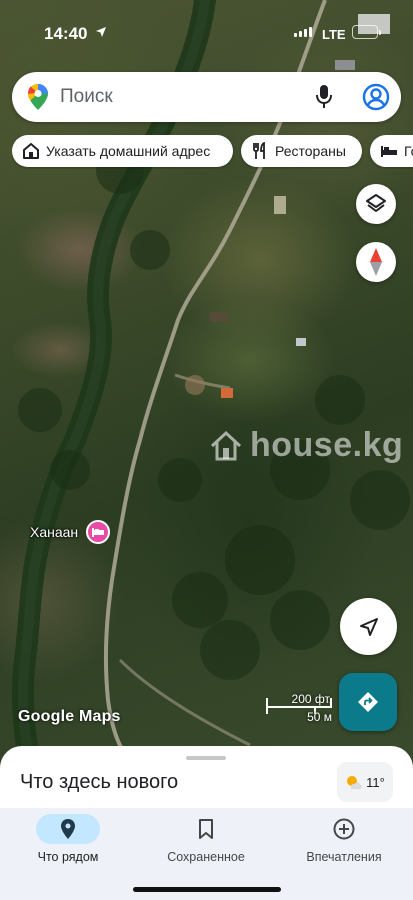 The width and height of the screenshot is (413, 900). I want to click on layers-button, so click(376, 204).